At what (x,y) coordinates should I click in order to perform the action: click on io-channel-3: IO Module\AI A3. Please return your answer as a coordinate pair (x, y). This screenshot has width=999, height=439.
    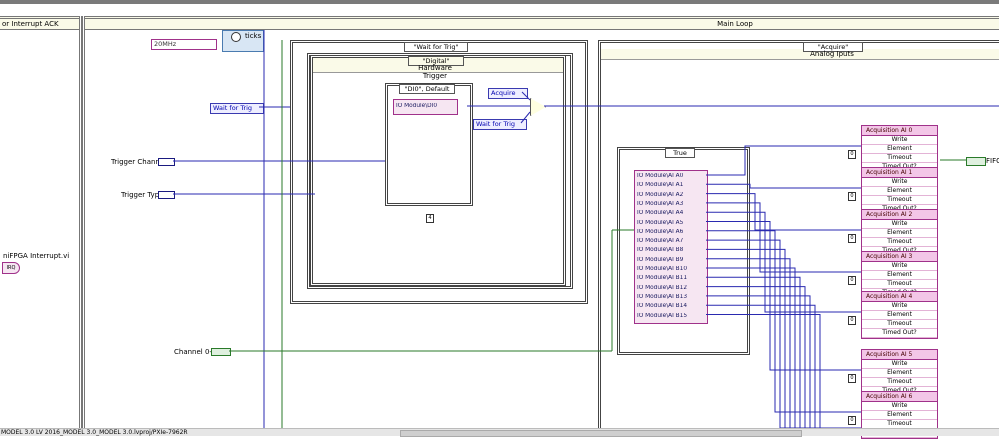
    Looking at the image, I should click on (671, 204).